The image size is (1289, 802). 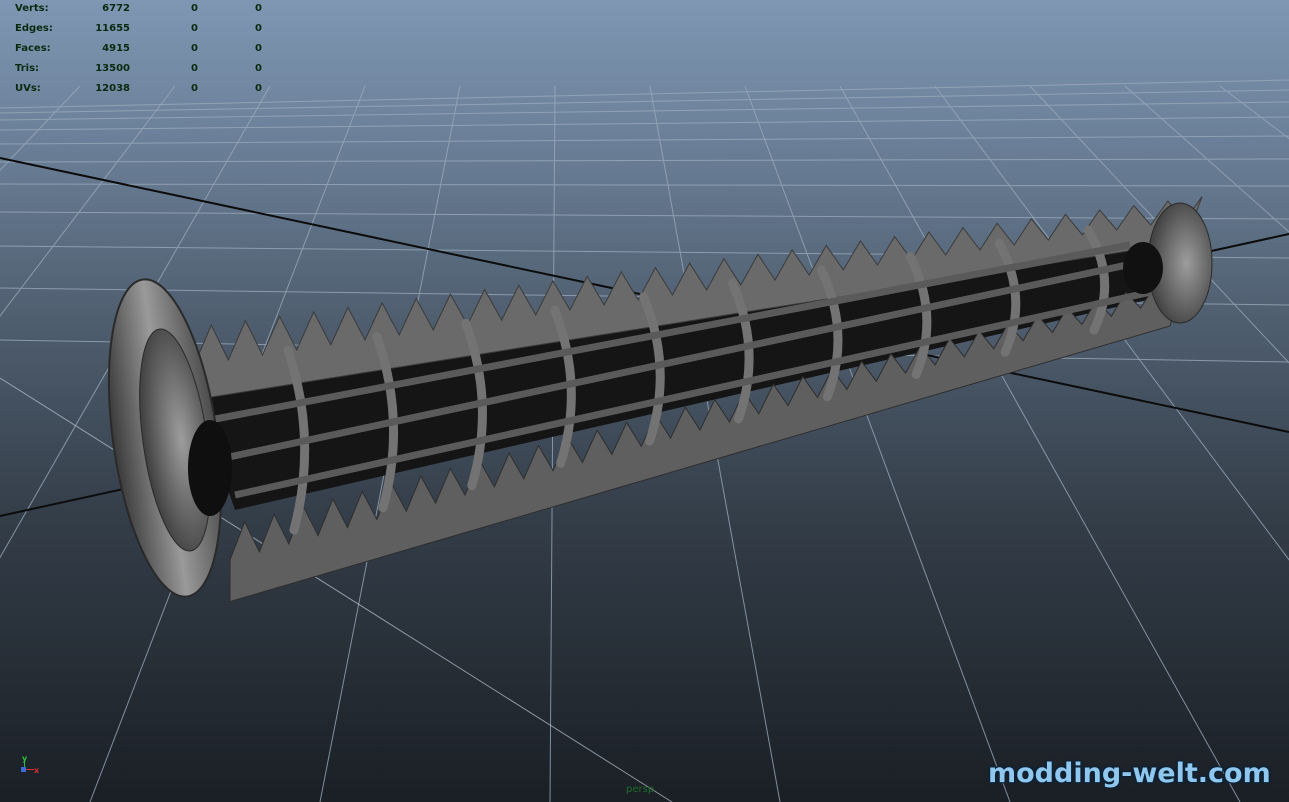 What do you see at coordinates (37, 770) in the screenshot?
I see `axis-x-label: x` at bounding box center [37, 770].